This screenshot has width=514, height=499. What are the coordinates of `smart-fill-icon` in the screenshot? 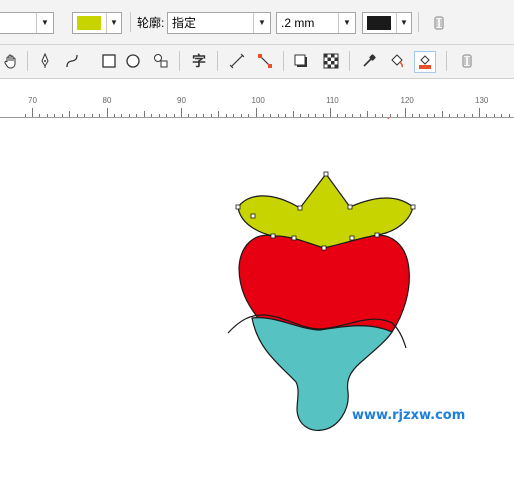 It's located at (425, 62).